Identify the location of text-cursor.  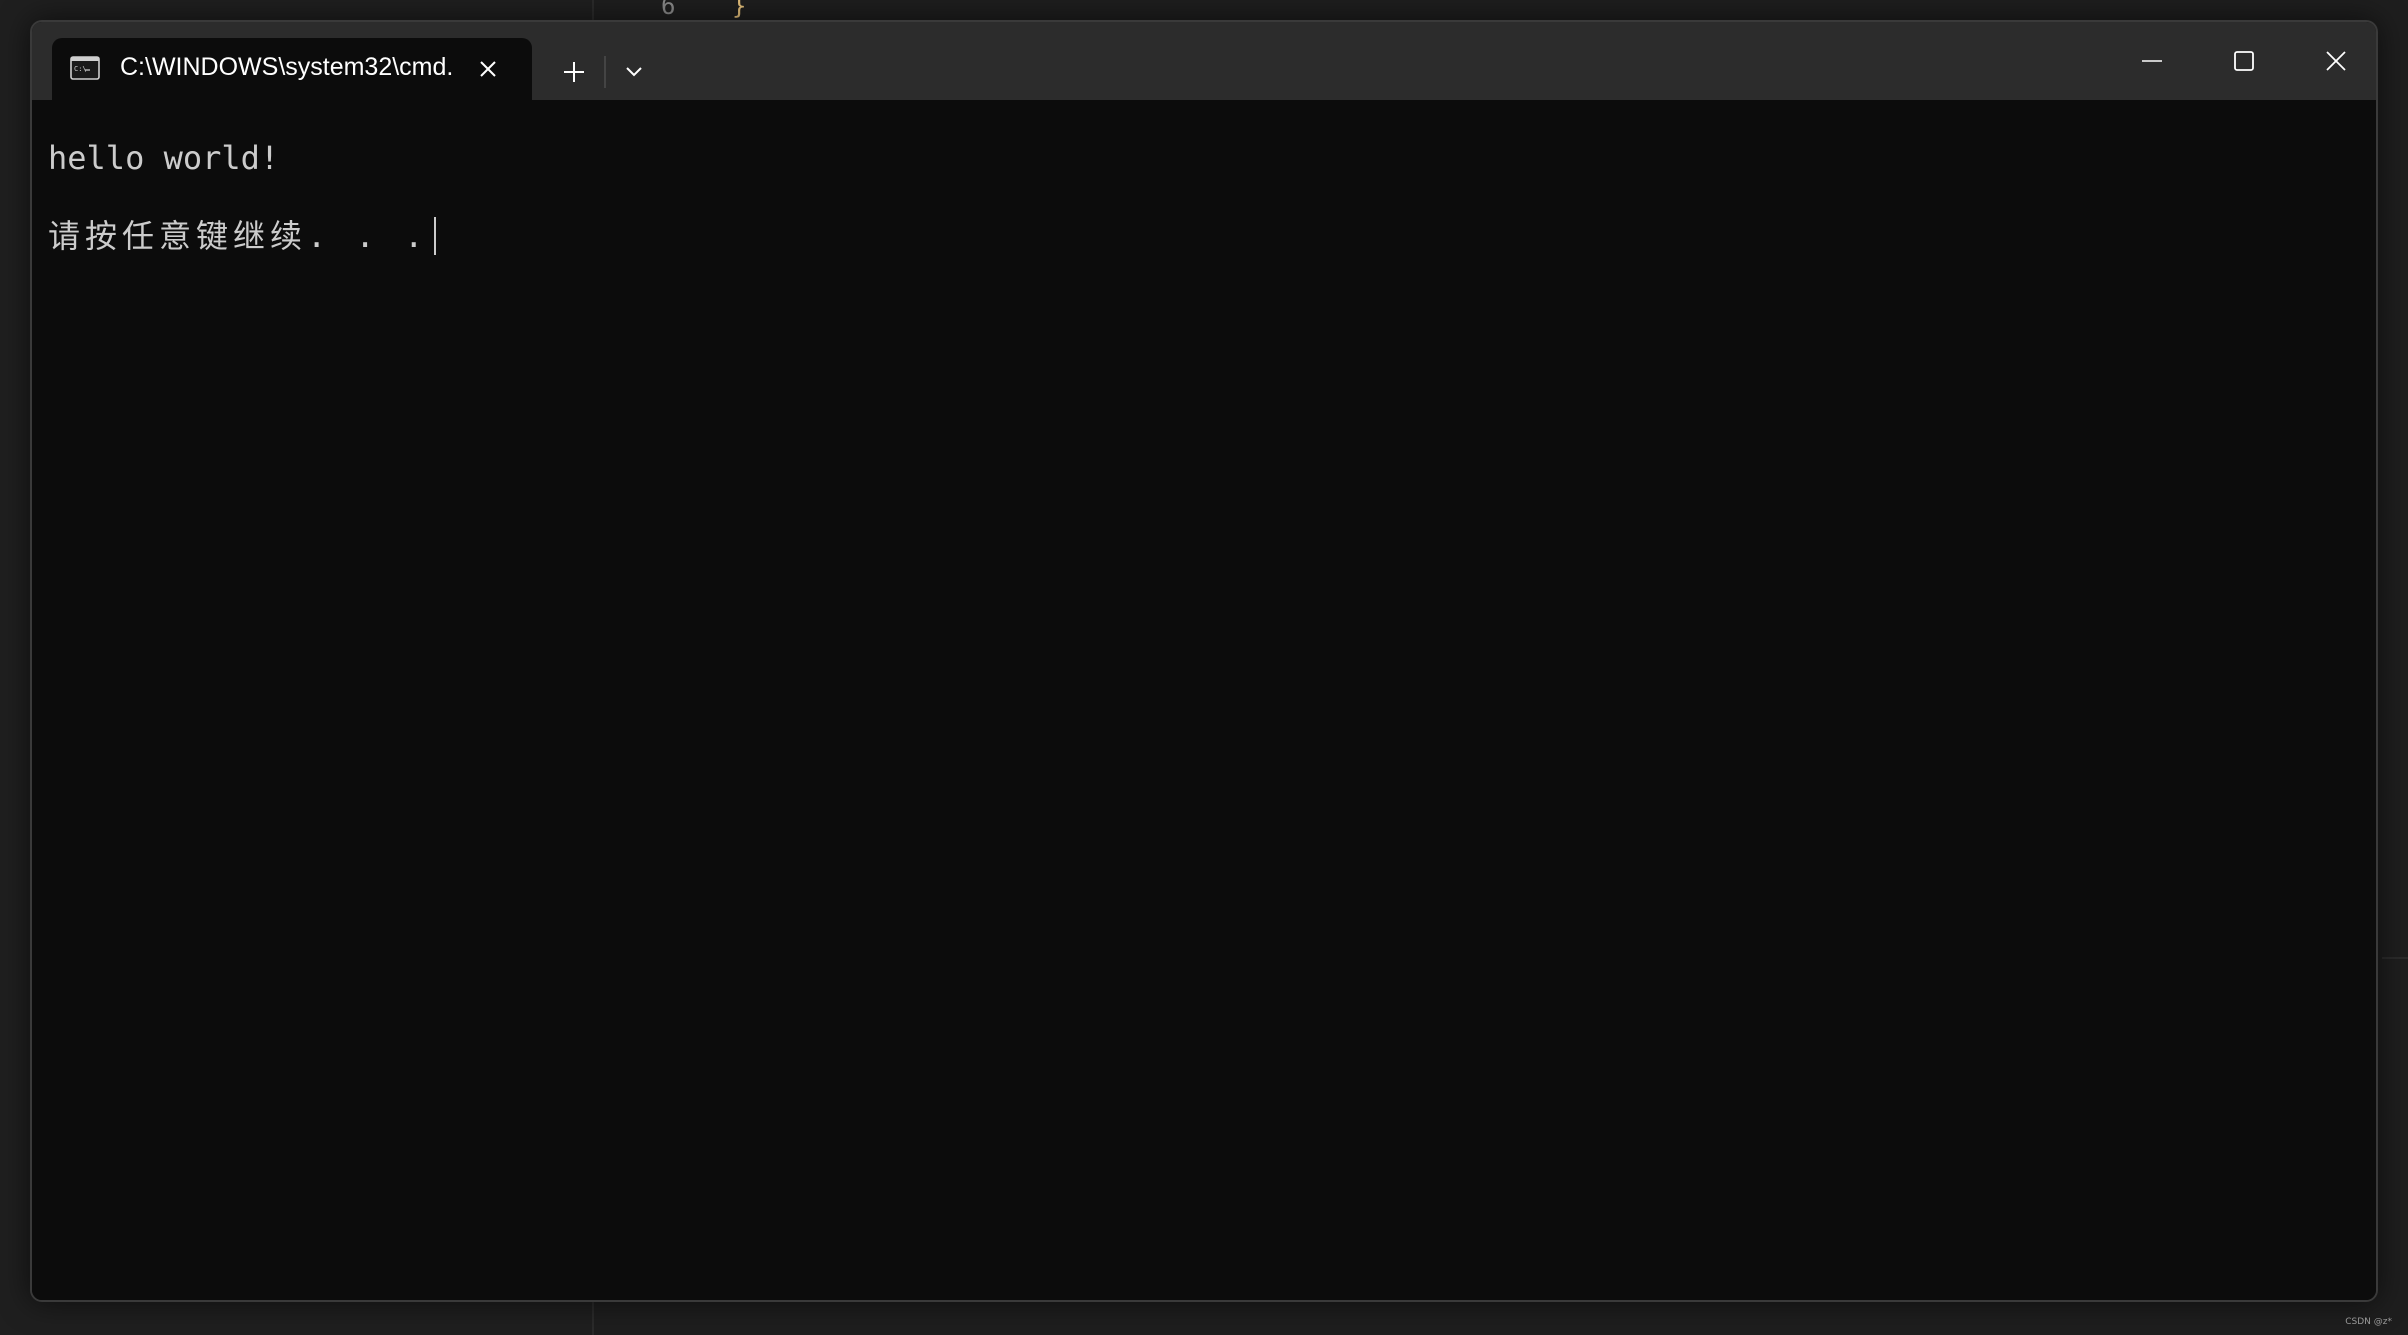
(435, 236).